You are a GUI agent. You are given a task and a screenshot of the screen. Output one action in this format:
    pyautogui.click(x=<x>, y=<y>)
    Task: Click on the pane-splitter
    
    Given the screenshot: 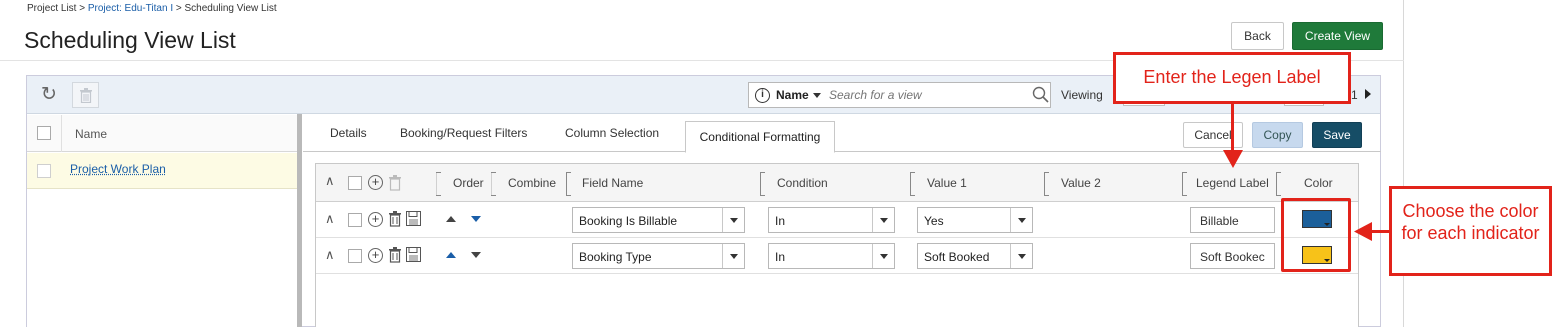 What is the action you would take?
    pyautogui.click(x=299, y=220)
    